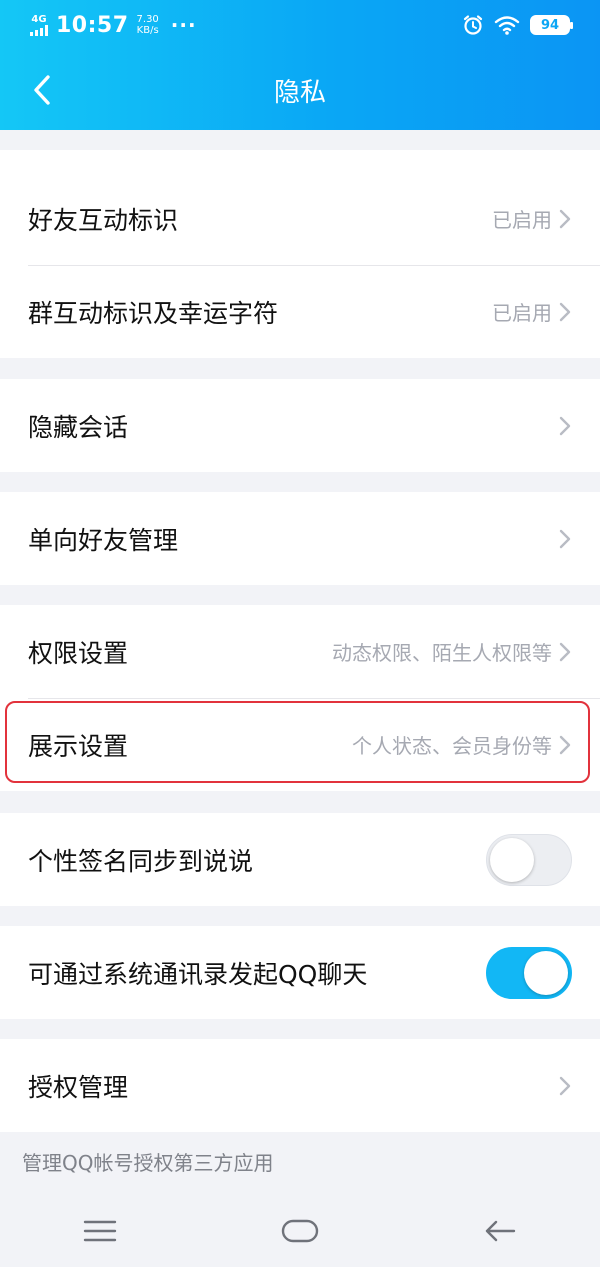  Describe the element at coordinates (507, 25) in the screenshot. I see `wifi-icon` at that location.